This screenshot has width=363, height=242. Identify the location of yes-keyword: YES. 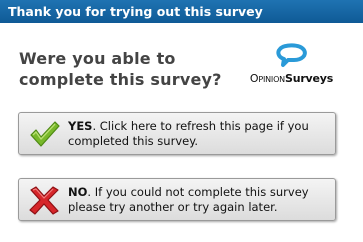
(80, 126).